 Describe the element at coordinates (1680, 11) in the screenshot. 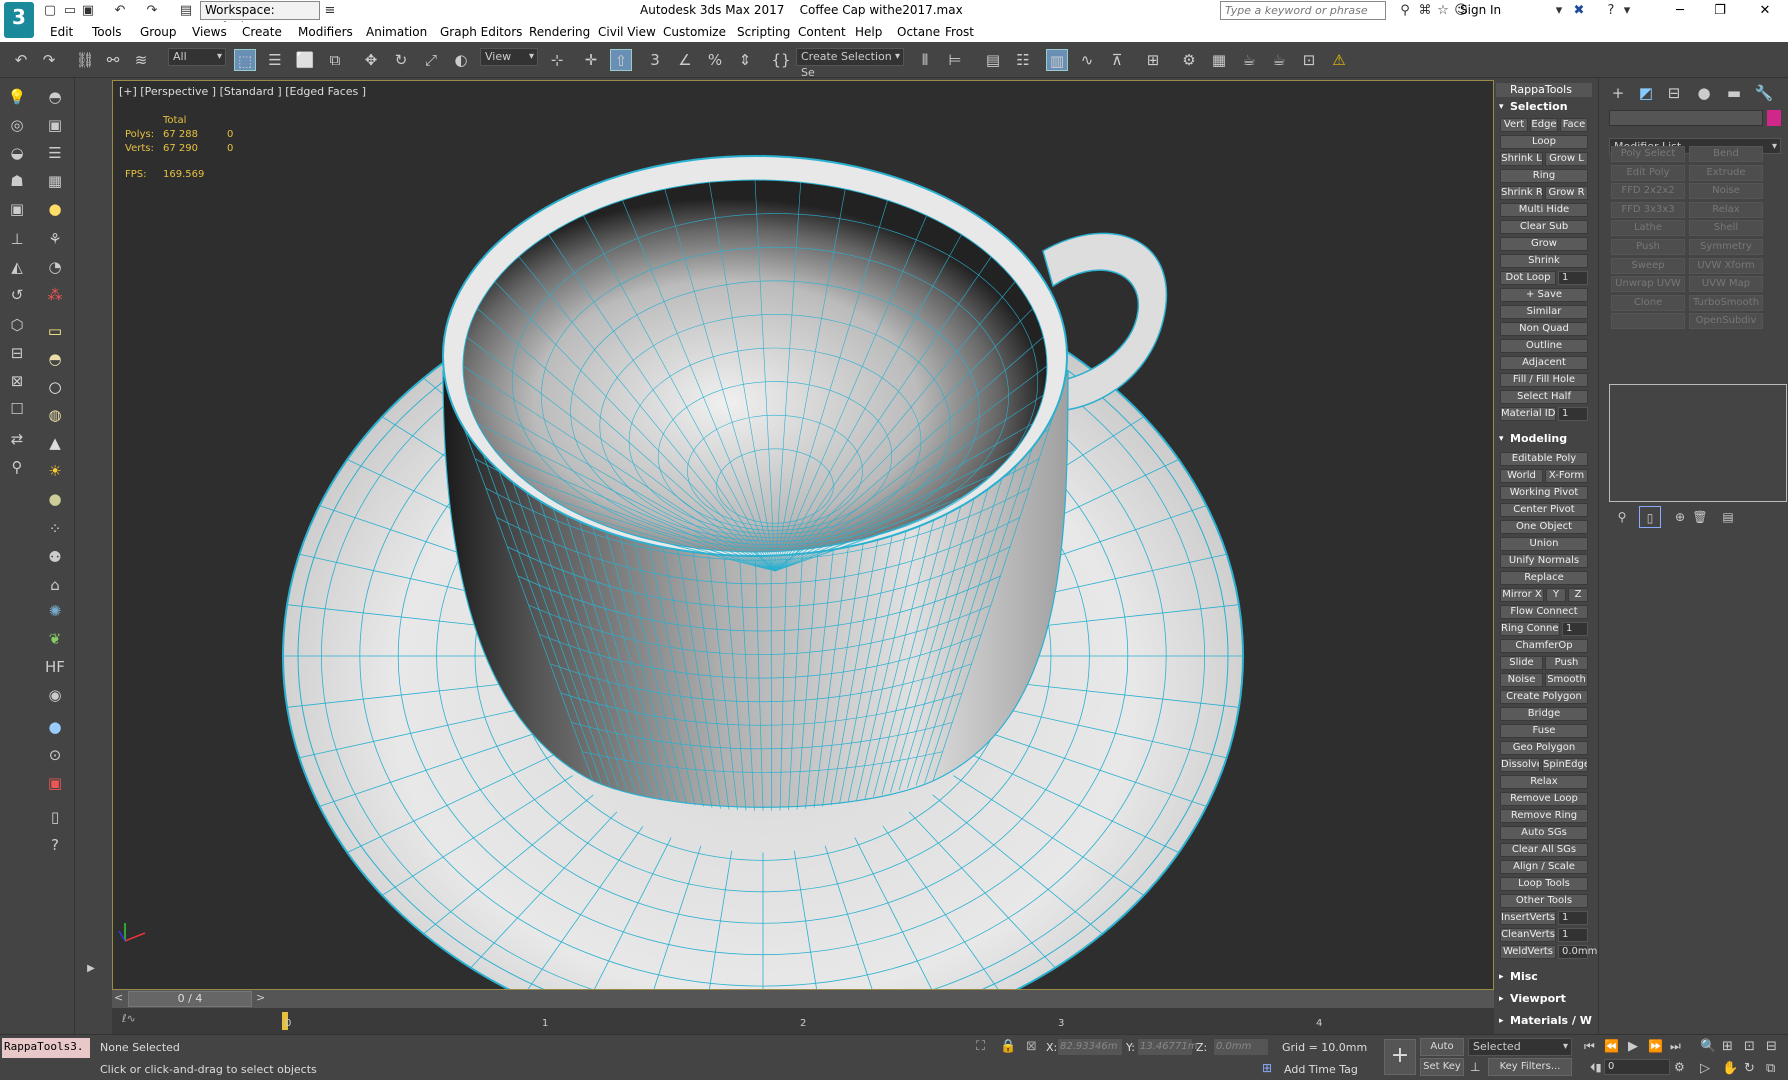

I see `minimize-button: ─` at that location.